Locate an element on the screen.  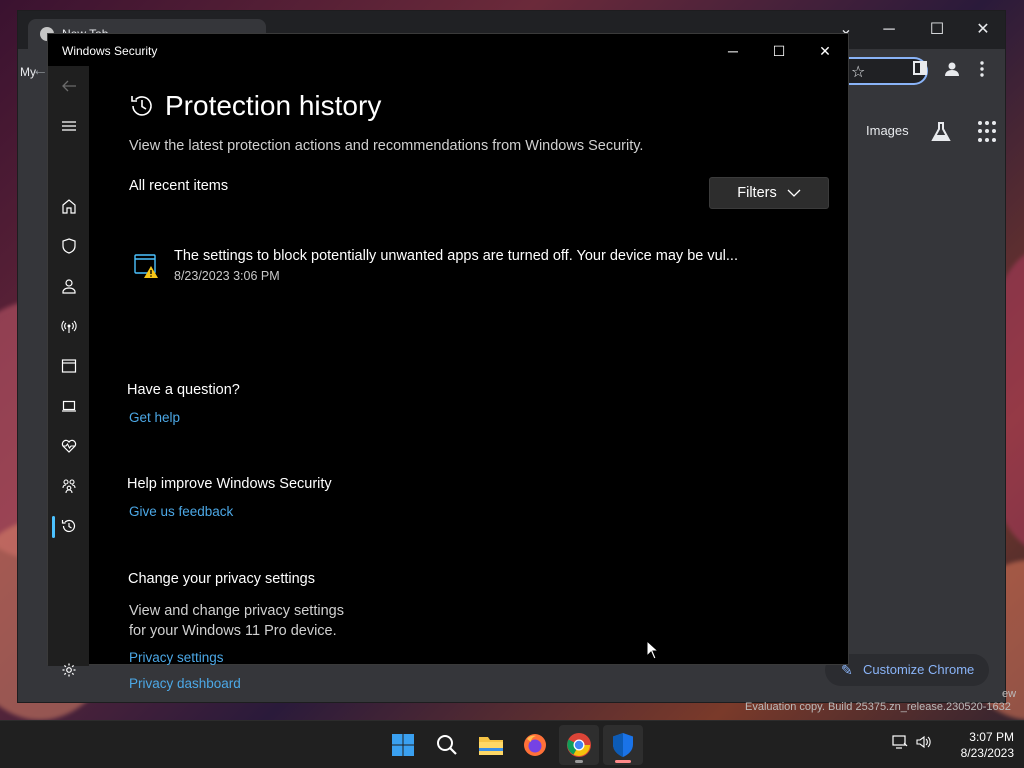
nav-protection-history is located at coordinates (68, 526).